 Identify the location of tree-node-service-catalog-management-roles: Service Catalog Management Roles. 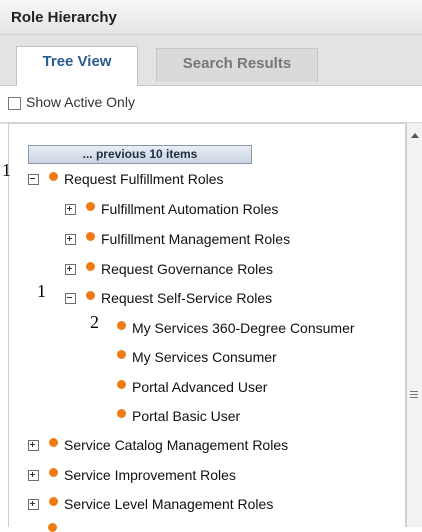
(158, 445).